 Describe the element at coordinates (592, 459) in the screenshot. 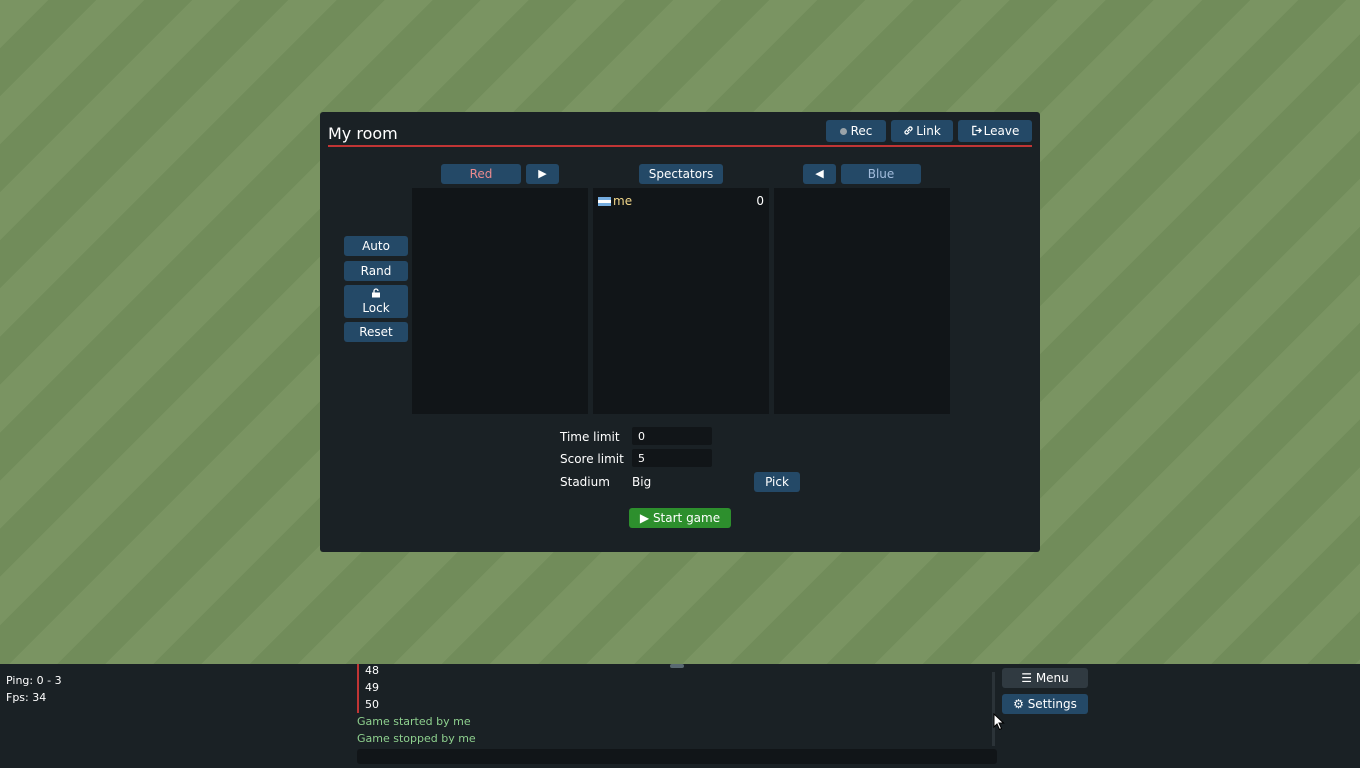

I see `score-limit-label: Score limit` at that location.